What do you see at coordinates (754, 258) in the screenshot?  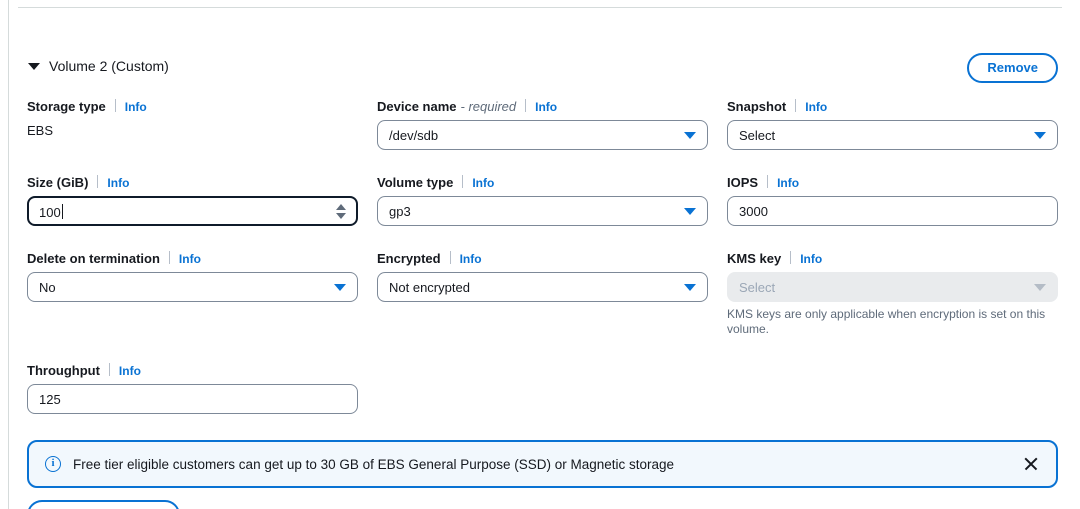 I see `kms-key-label: KMS key` at bounding box center [754, 258].